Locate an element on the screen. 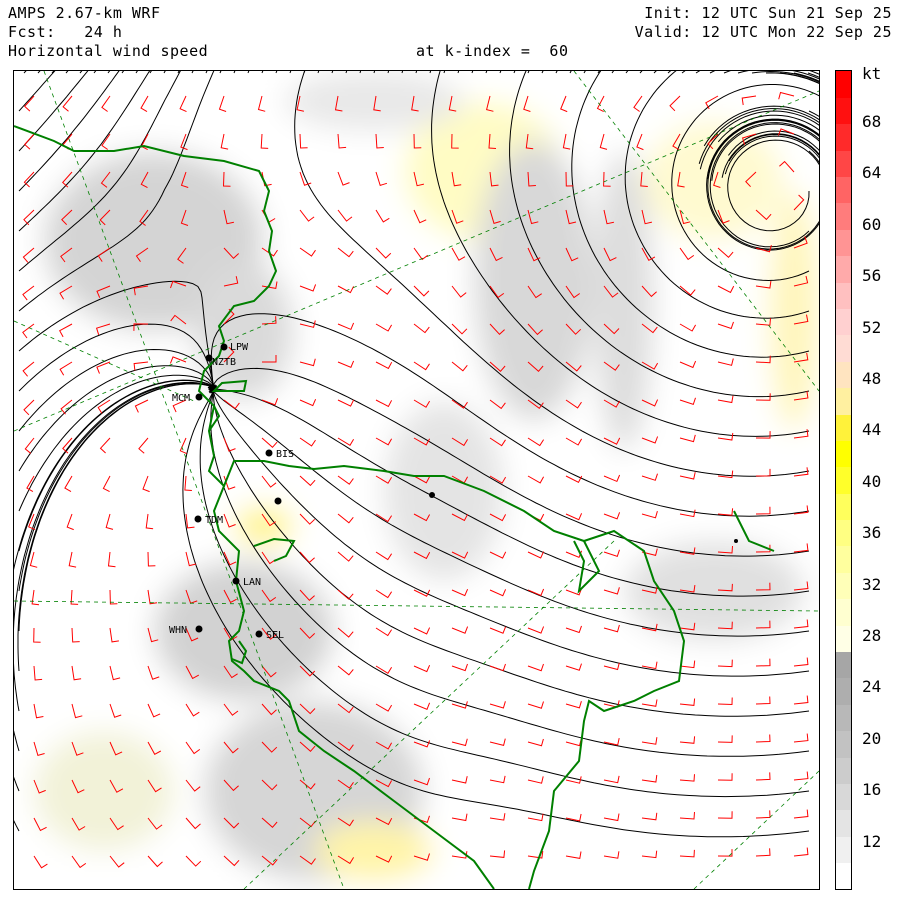 The image size is (900, 900). colorbar-unit: kt is located at coordinates (872, 73).